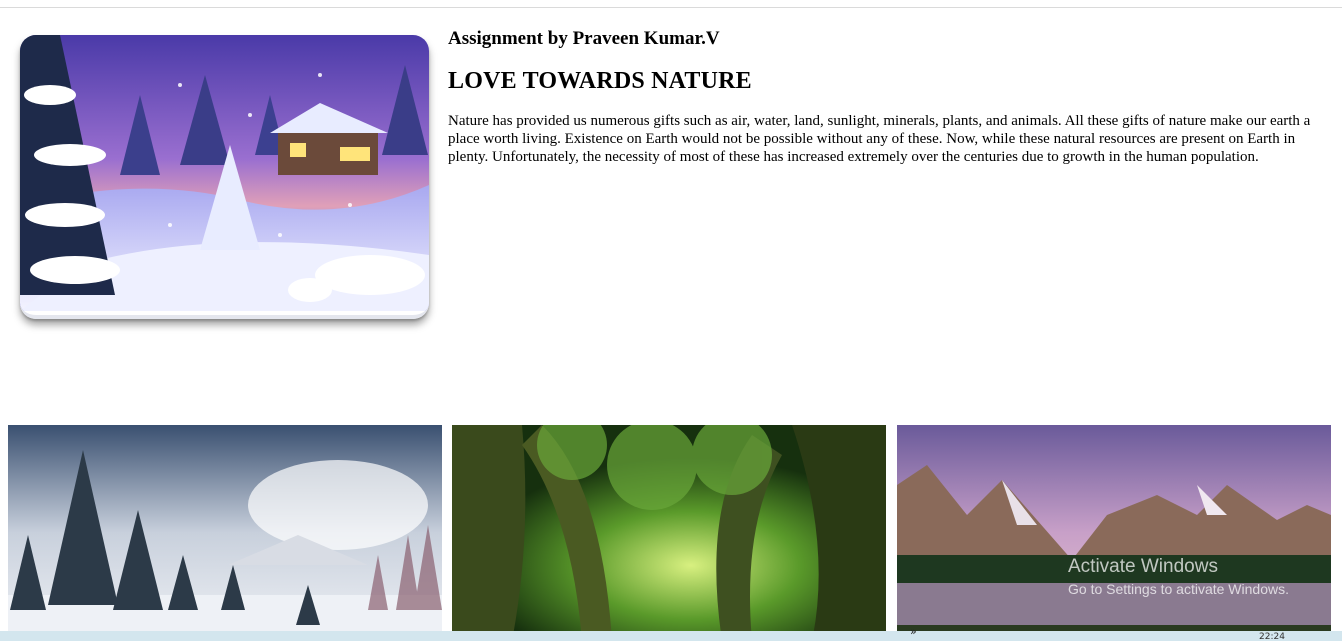 The height and width of the screenshot is (642, 1342). What do you see at coordinates (224, 177) in the screenshot?
I see `hero-winter-cabin-image` at bounding box center [224, 177].